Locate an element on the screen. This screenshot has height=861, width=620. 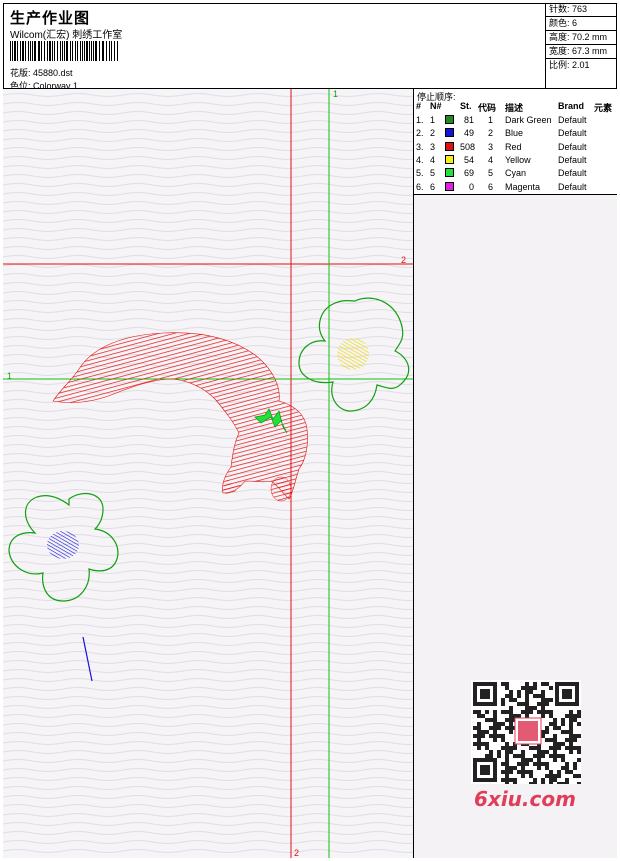
page-title: 生产作业图 is located at coordinates (50, 18).